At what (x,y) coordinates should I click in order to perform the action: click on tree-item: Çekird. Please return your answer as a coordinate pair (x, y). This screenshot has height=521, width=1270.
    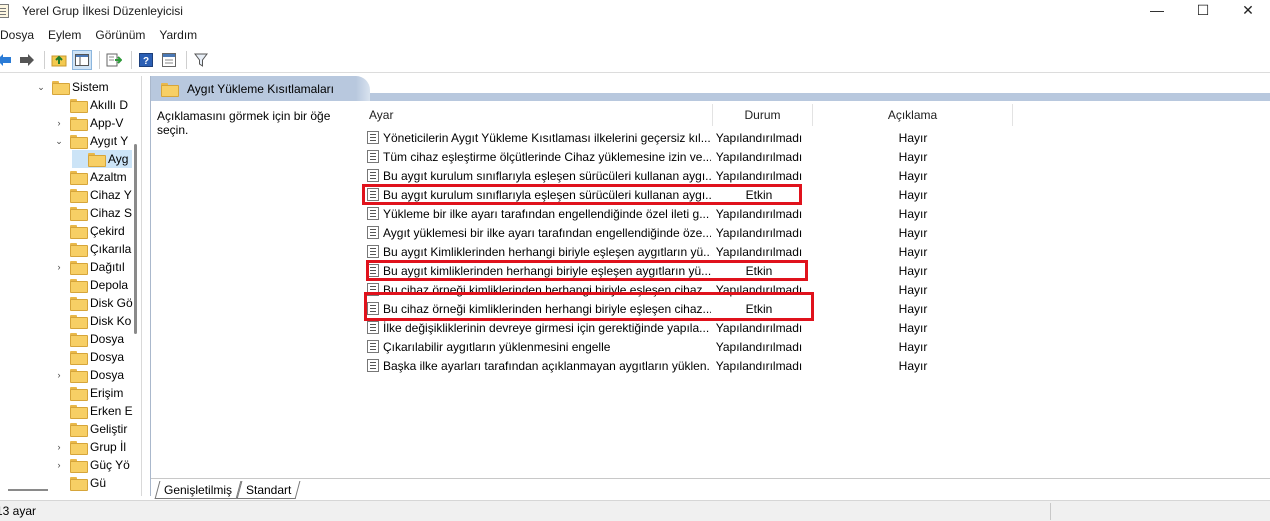
    Looking at the image, I should click on (89, 231).